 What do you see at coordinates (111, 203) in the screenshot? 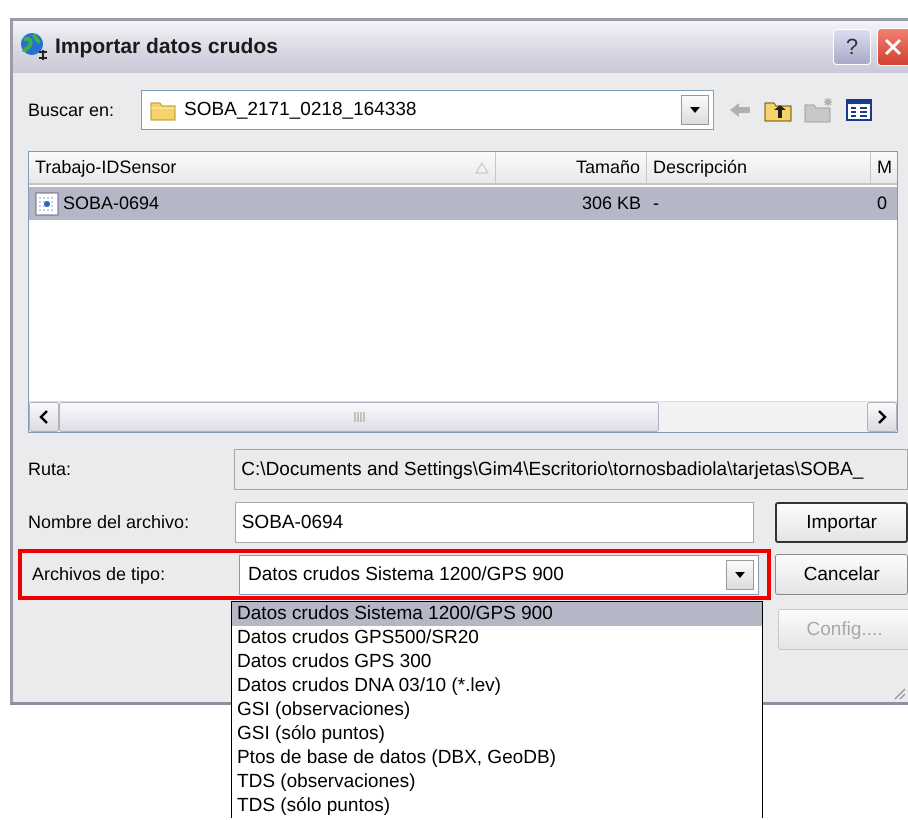
I see `table-cell: SOBA-0694` at bounding box center [111, 203].